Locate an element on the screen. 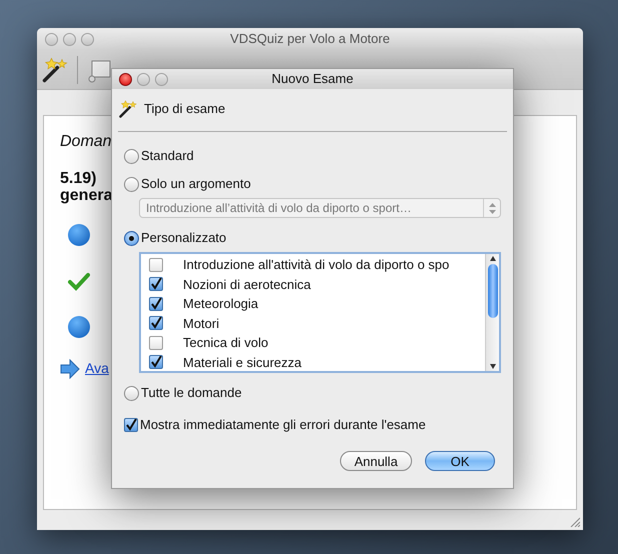 The height and width of the screenshot is (554, 618). topic-label: Materiali e sicurezza is located at coordinates (242, 361).